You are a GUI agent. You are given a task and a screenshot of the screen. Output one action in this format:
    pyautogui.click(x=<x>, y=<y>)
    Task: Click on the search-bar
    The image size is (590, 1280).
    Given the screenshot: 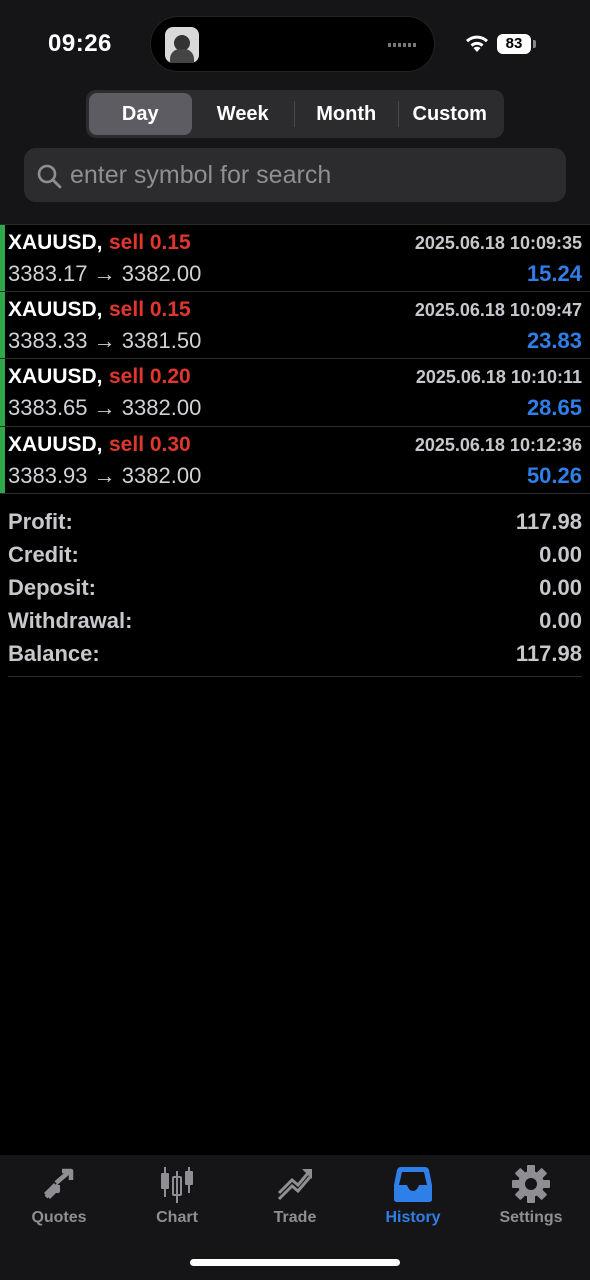 What is the action you would take?
    pyautogui.click(x=295, y=175)
    